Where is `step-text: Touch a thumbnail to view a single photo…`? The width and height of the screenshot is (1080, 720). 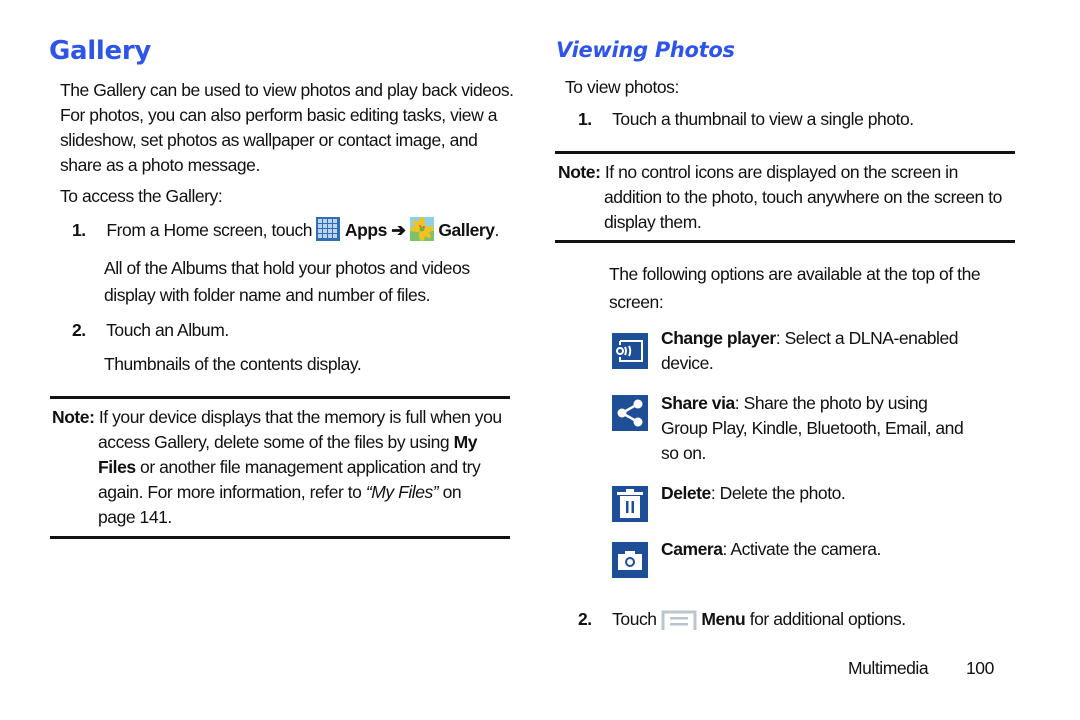 step-text: Touch a thumbnail to view a single photo… is located at coordinates (763, 119).